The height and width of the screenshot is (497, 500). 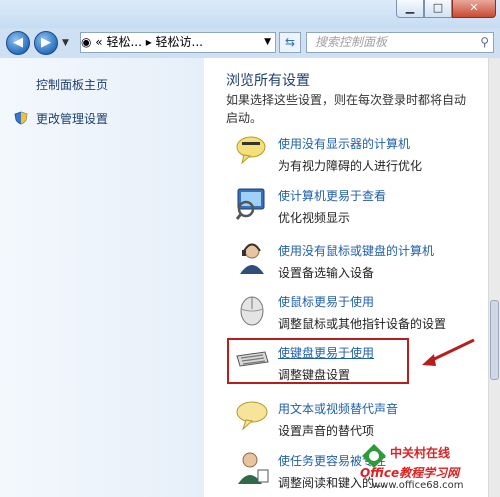 What do you see at coordinates (326, 431) in the screenshot?
I see `item-description: 设置声音的替代项` at bounding box center [326, 431].